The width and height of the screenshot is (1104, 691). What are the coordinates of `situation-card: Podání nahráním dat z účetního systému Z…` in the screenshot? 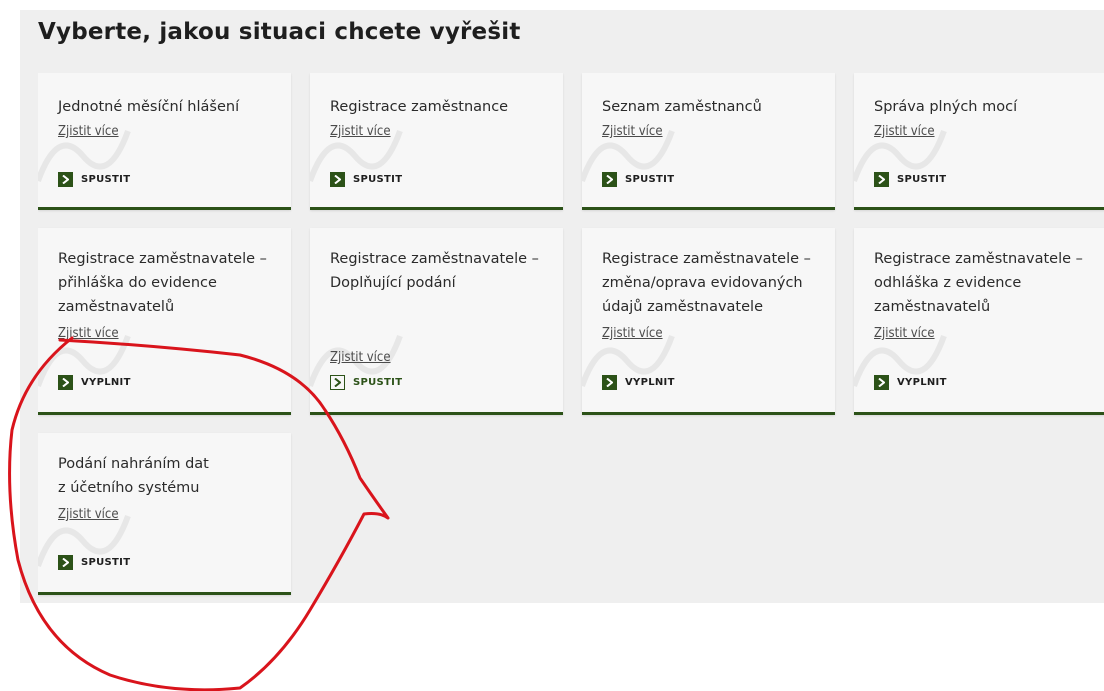 It's located at (164, 514).